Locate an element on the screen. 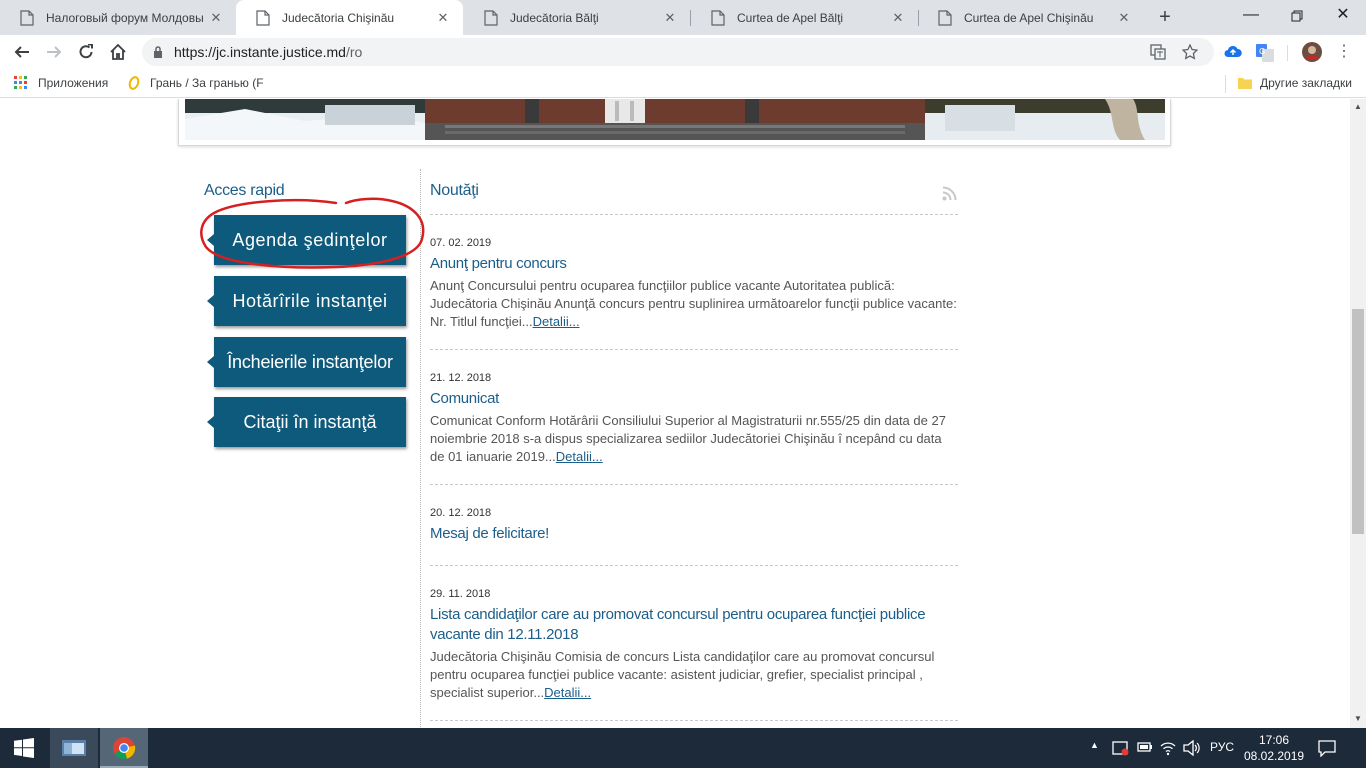 The height and width of the screenshot is (768, 1366). address-bar: https://jc.instante.justice.md/ro is located at coordinates (678, 52).